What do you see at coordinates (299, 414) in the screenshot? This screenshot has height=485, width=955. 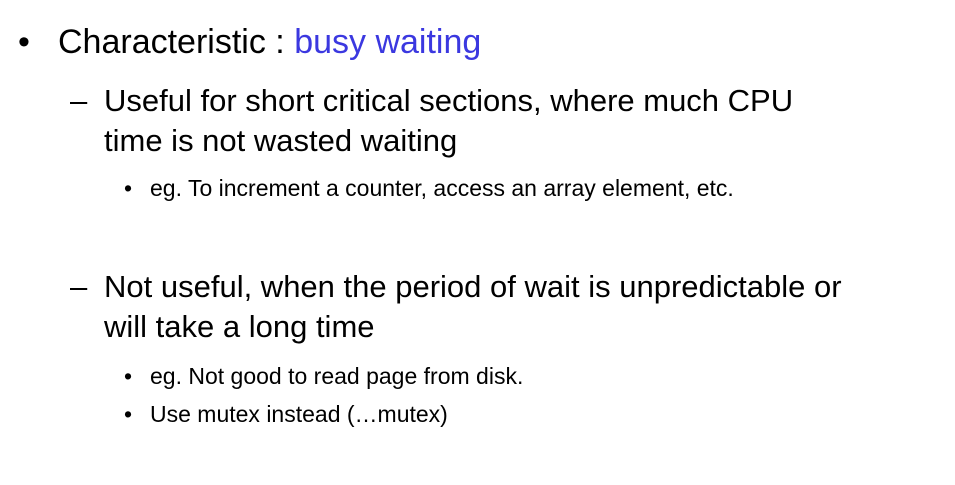 I see `point-2-sub-2-text: Use mutex instead (…mutex)` at bounding box center [299, 414].